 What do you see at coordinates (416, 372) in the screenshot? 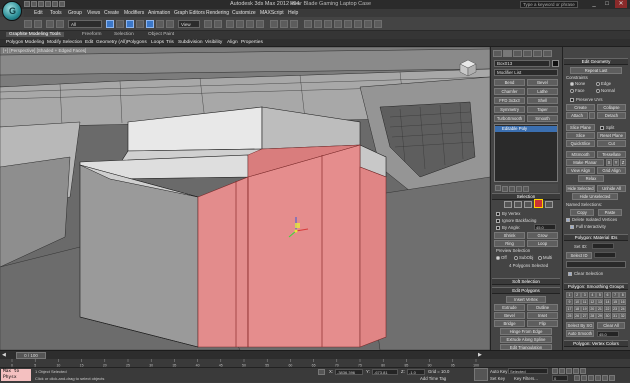
I see `z-coordinate-field: -1.0` at bounding box center [416, 372].